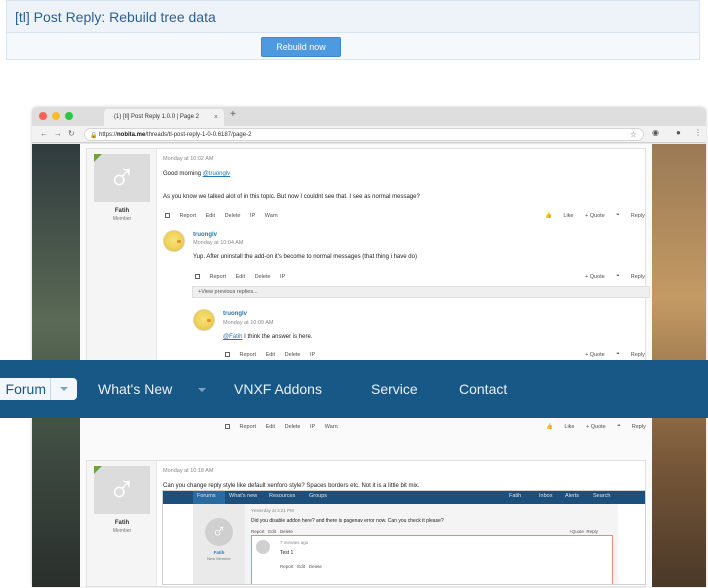 Image resolution: width=708 pixels, height=588 pixels. What do you see at coordinates (655, 132) in the screenshot?
I see `extension-icon: ◉` at bounding box center [655, 132].